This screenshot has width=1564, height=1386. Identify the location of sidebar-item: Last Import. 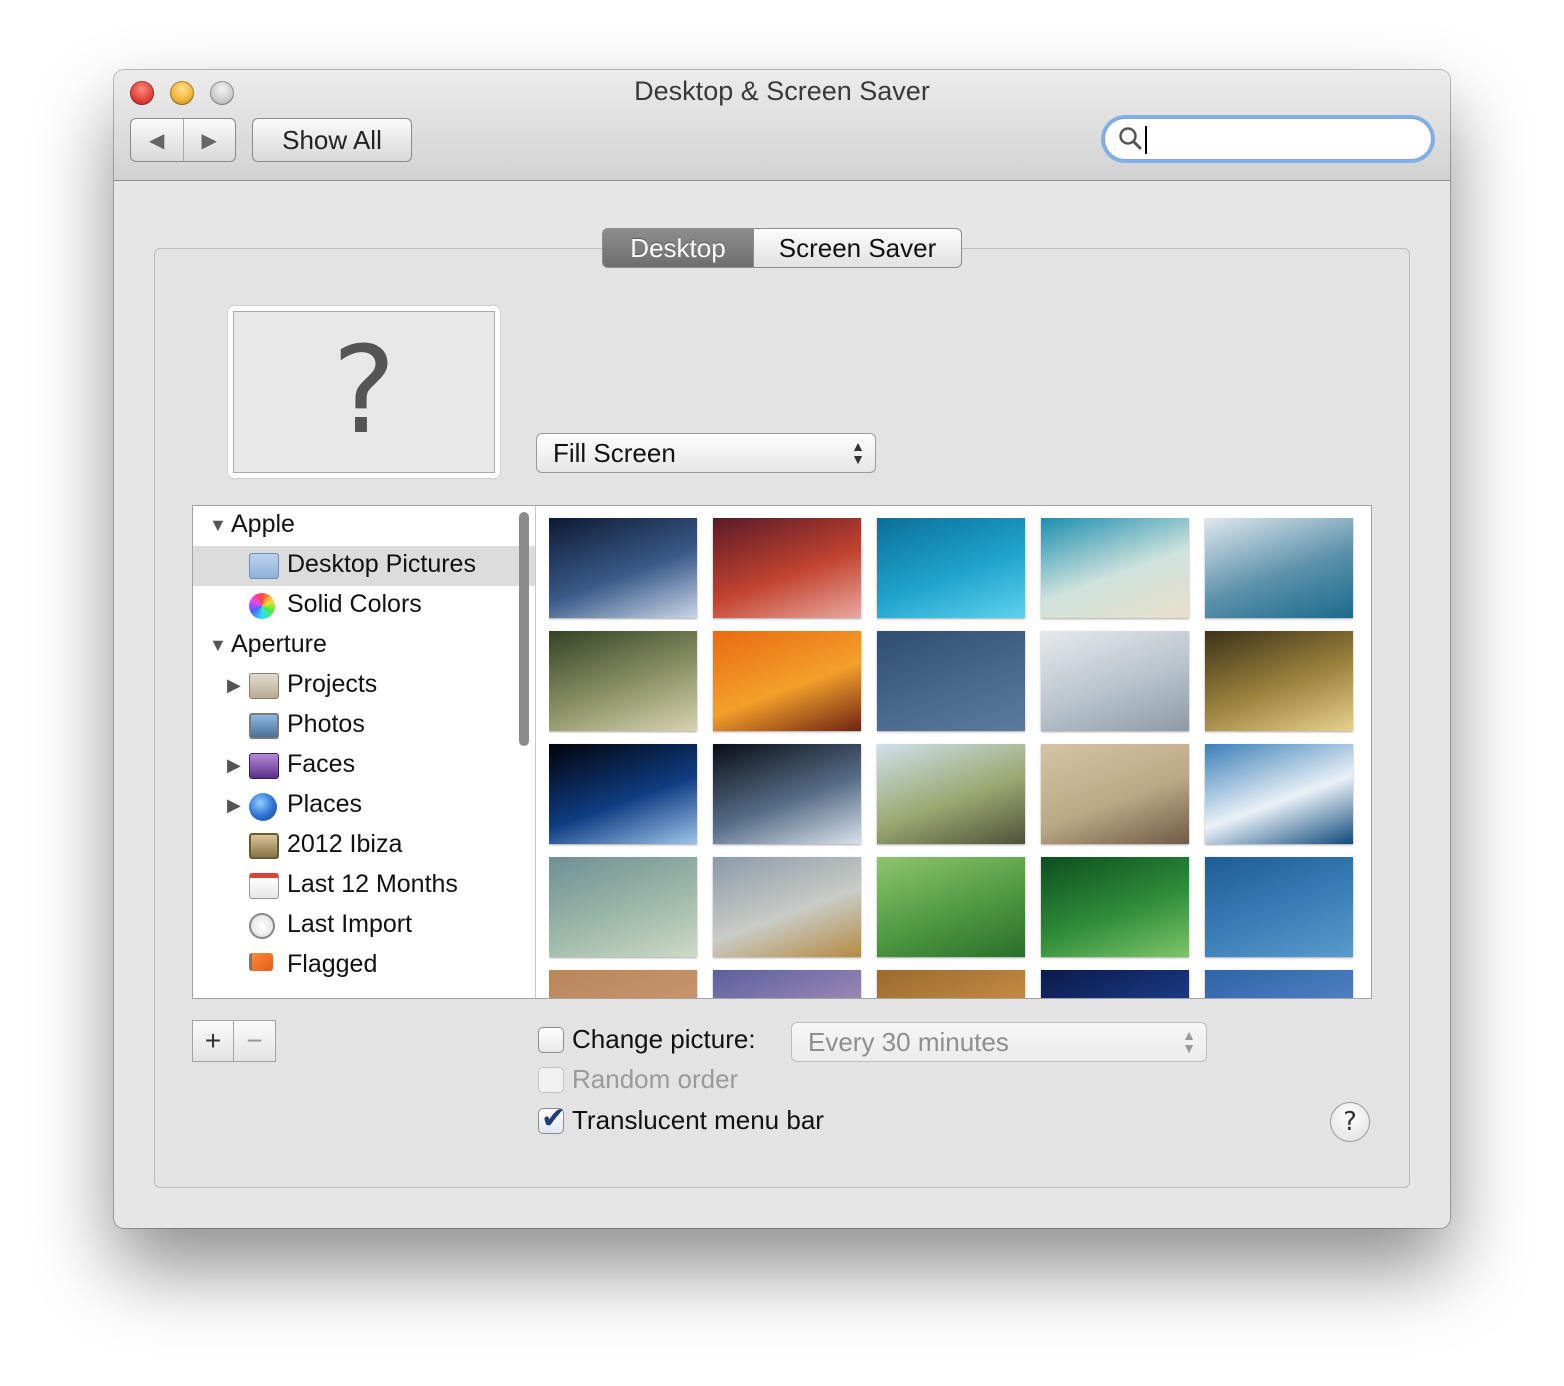
(364, 926).